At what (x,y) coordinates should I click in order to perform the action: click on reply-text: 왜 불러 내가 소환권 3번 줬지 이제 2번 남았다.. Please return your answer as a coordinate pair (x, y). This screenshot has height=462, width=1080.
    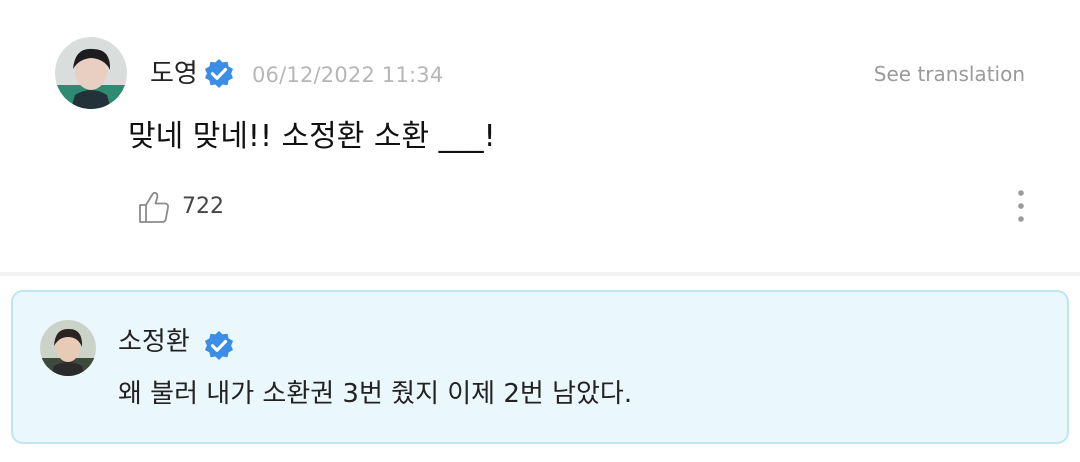
    Looking at the image, I should click on (375, 394).